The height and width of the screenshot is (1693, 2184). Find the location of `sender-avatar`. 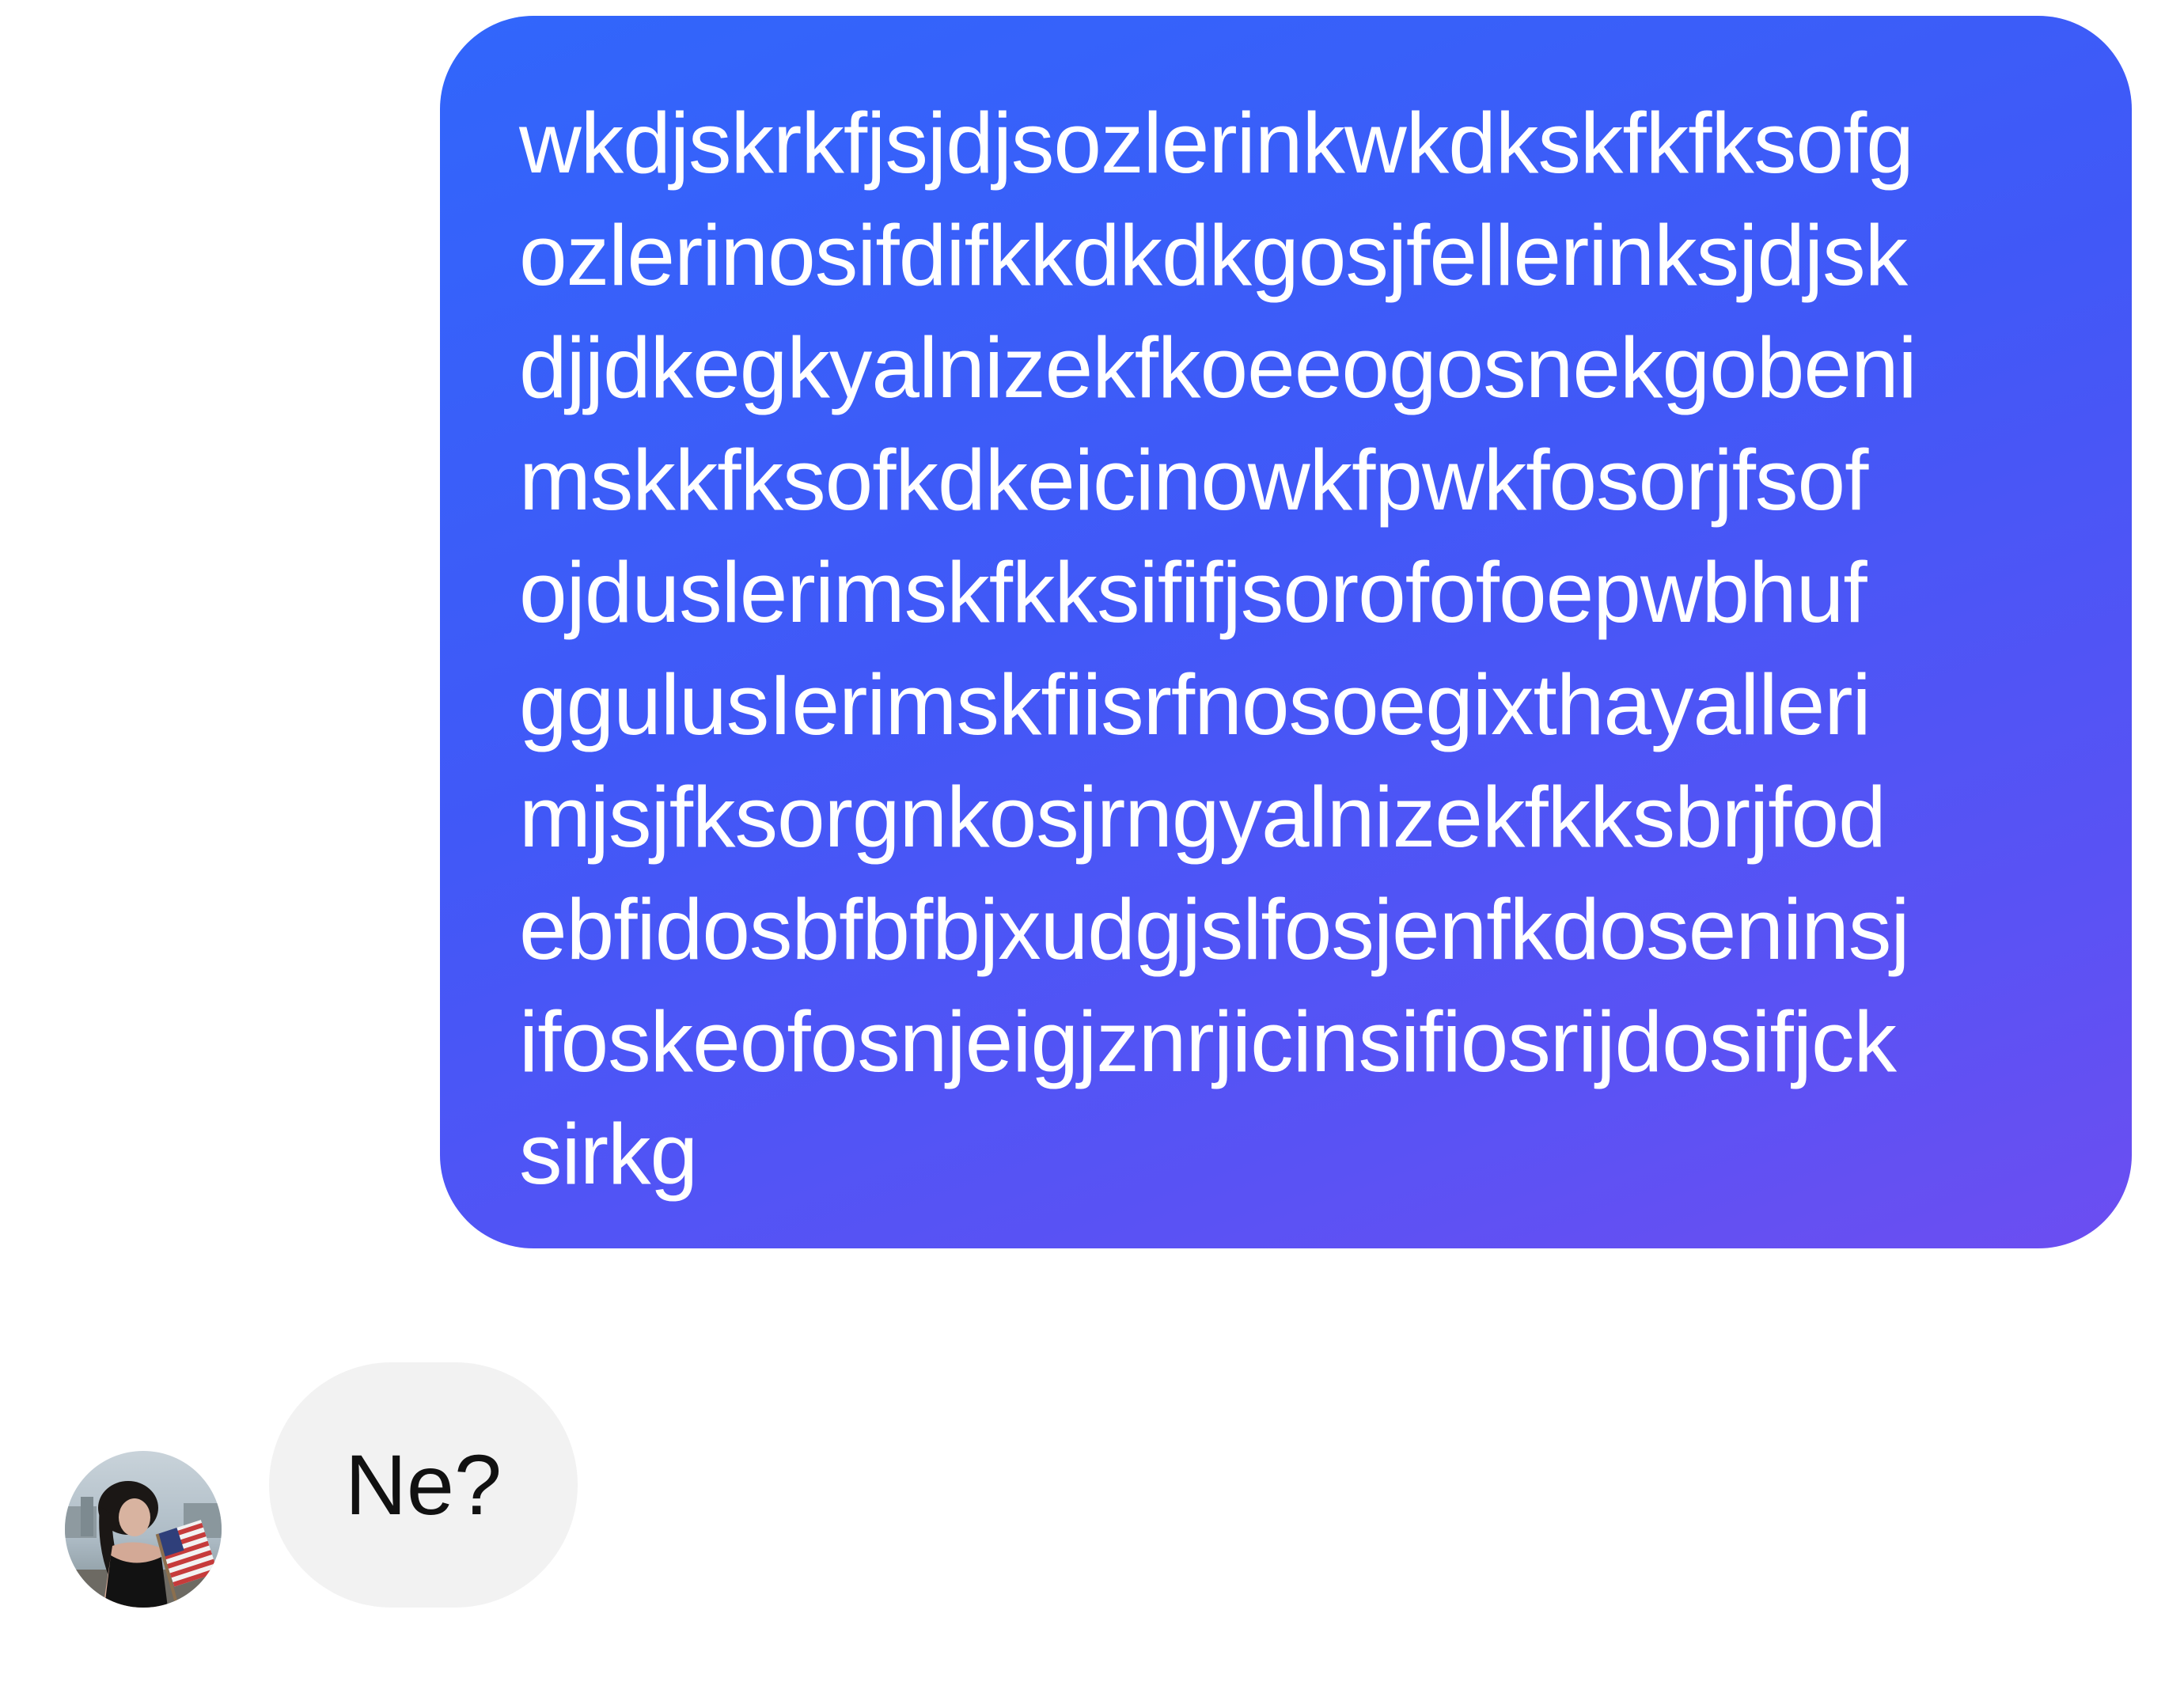

sender-avatar is located at coordinates (143, 1529).